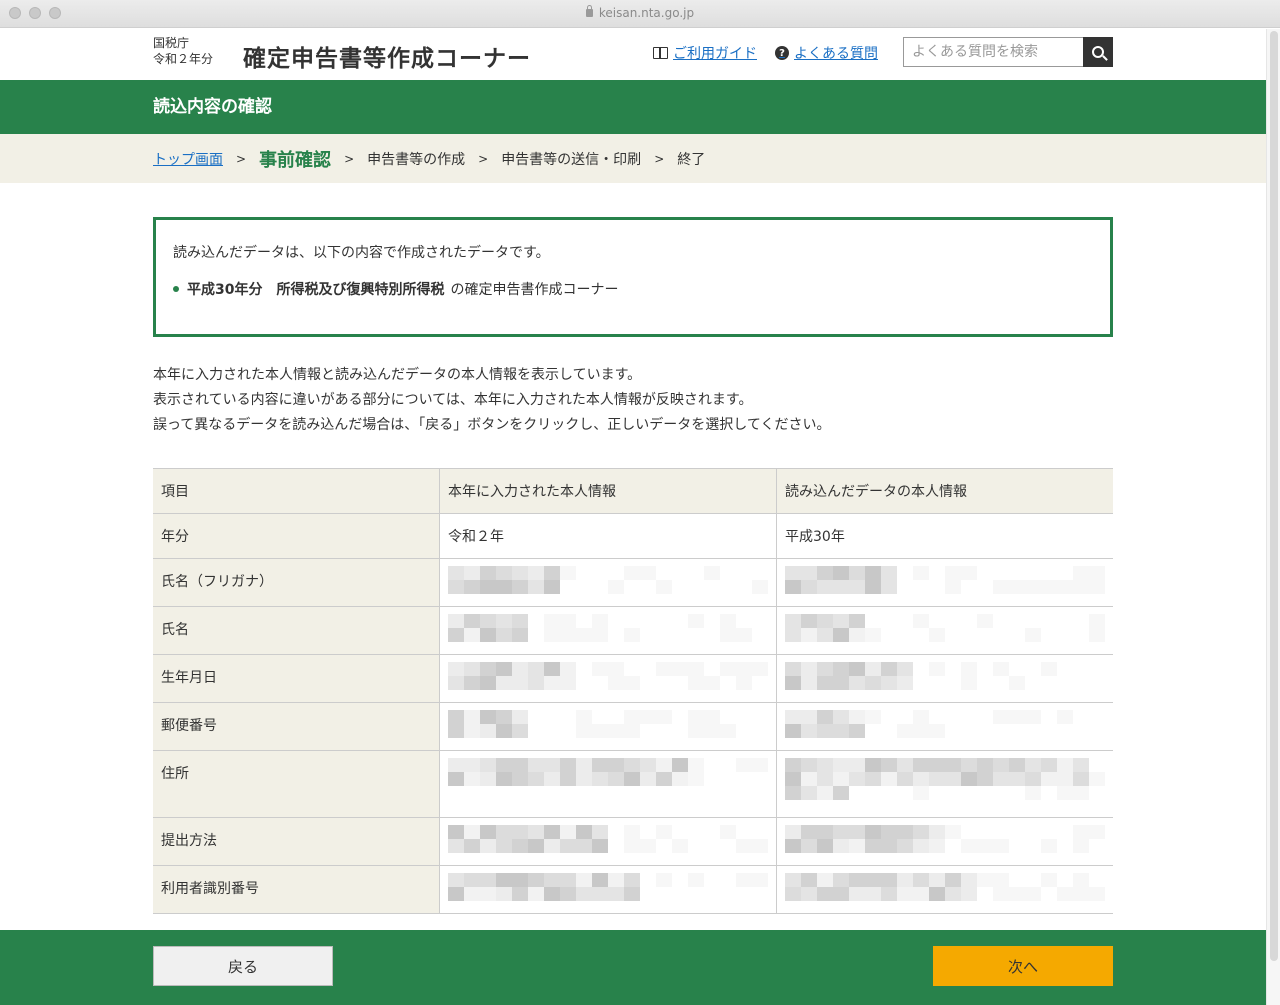 The image size is (1280, 1005). I want to click on bullet-icon, so click(176, 289).